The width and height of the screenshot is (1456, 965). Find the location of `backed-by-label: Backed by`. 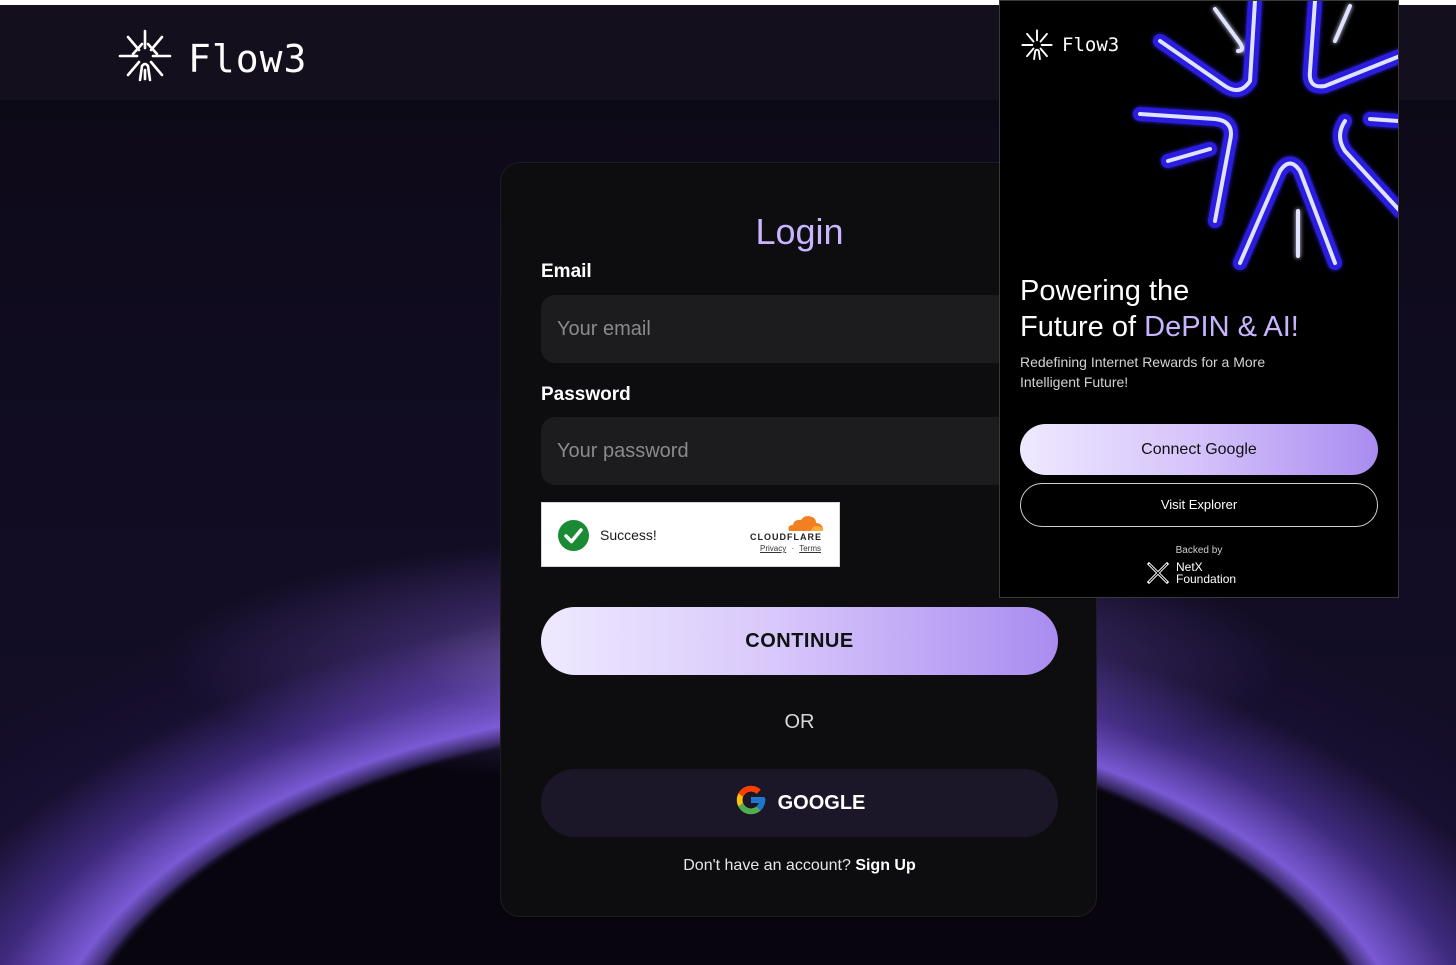

backed-by-label: Backed by is located at coordinates (1199, 550).